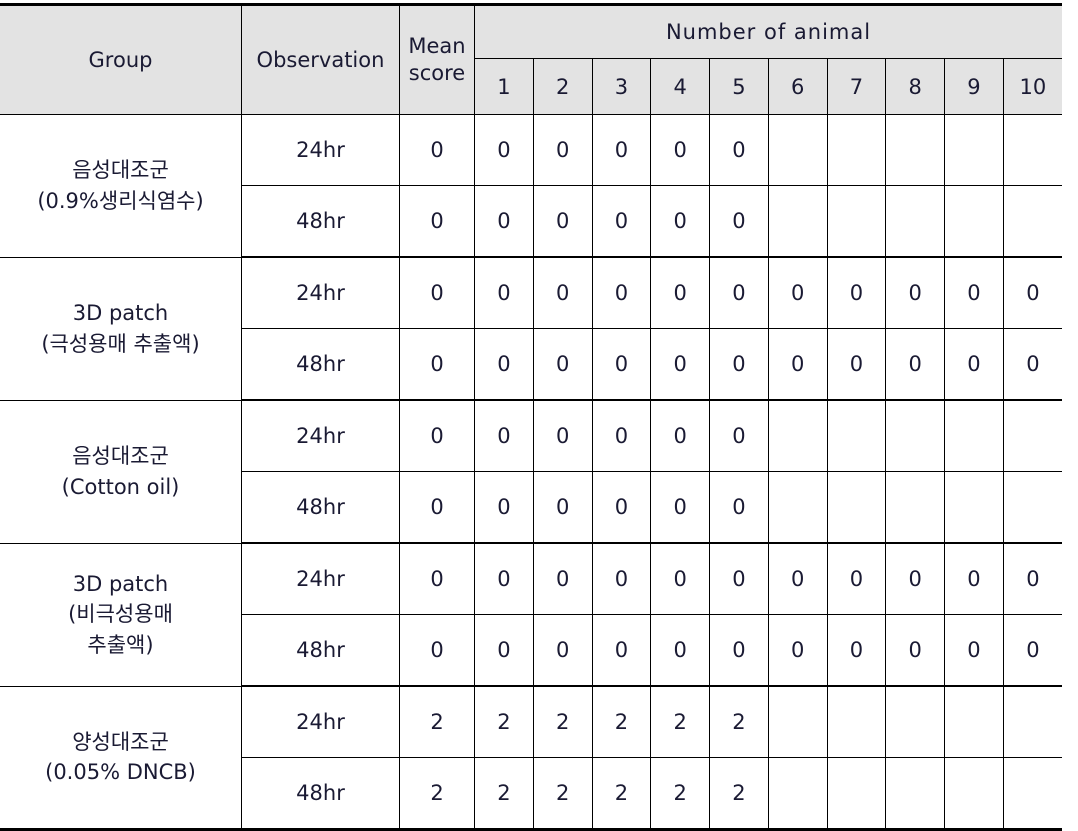  I want to click on column-header-animal-2: 2, so click(562, 86).